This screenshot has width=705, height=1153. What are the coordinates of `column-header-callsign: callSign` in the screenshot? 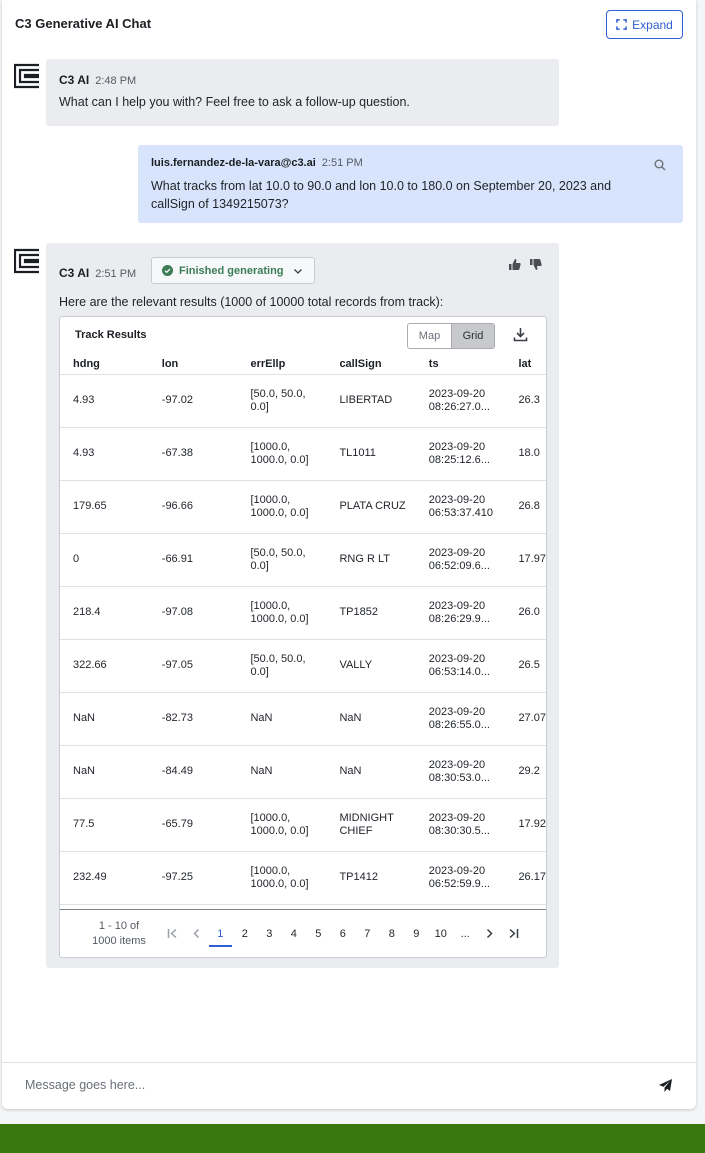 It's located at (371, 364).